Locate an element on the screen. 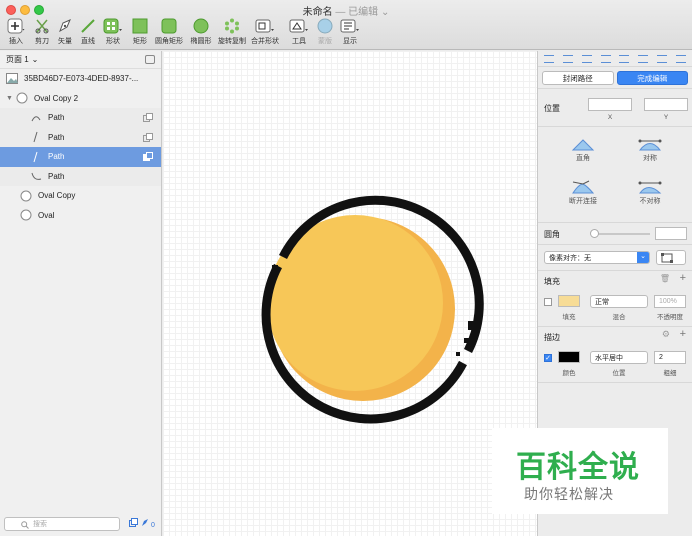 Image resolution: width=692 pixels, height=536 pixels. chevron-down-icon: ▼ is located at coordinates (11, 98).